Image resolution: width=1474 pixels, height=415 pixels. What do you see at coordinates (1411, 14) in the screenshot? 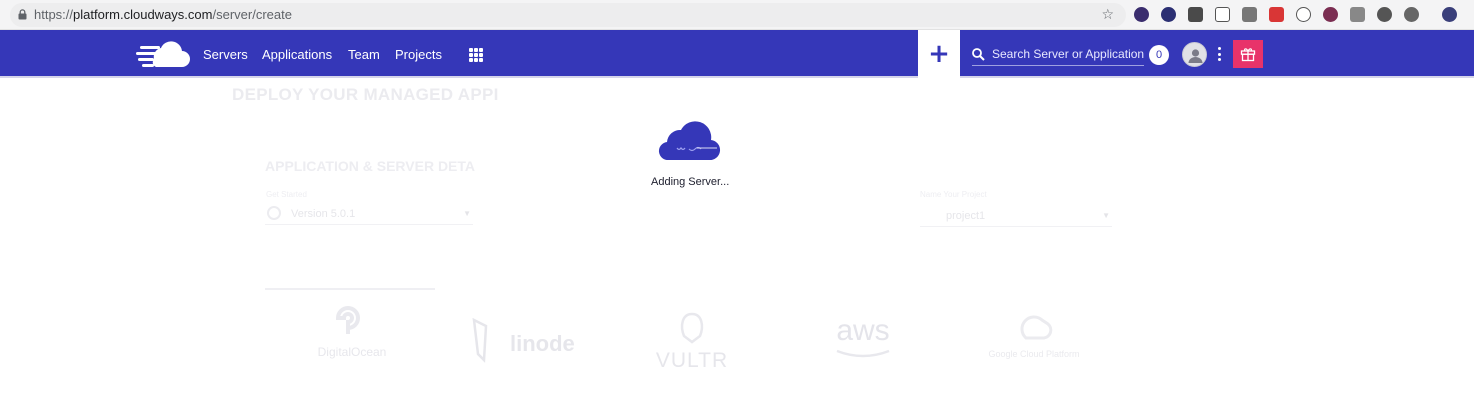
I see `settings-extension-icon` at bounding box center [1411, 14].